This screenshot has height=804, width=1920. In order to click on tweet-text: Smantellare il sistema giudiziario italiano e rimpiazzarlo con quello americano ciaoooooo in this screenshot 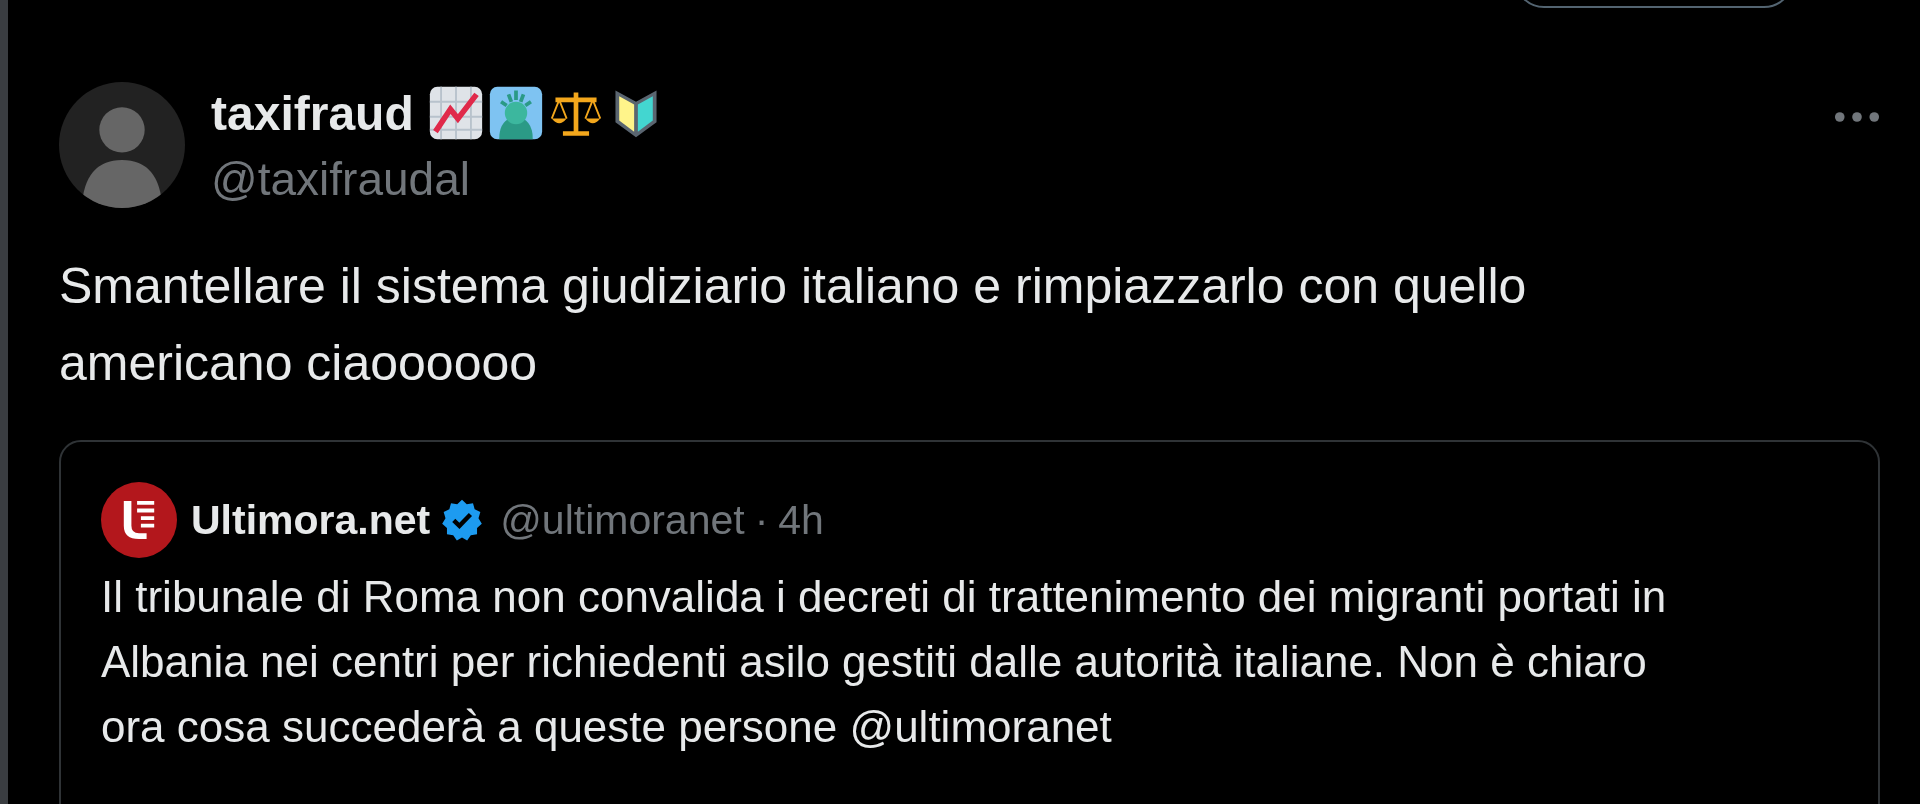, I will do `click(793, 325)`.